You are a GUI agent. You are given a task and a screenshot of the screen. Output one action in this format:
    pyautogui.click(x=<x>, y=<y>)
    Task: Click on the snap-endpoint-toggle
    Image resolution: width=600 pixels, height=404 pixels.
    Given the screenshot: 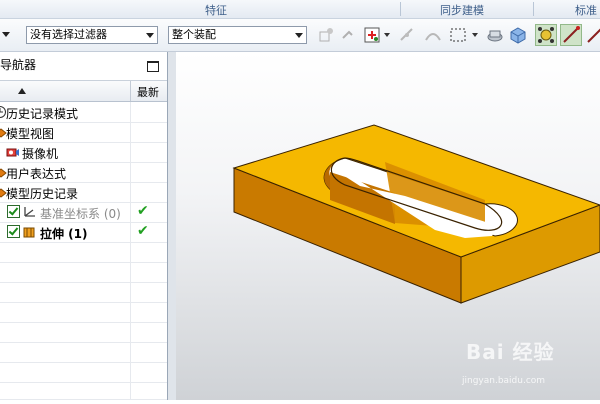 What is the action you would take?
    pyautogui.click(x=571, y=35)
    